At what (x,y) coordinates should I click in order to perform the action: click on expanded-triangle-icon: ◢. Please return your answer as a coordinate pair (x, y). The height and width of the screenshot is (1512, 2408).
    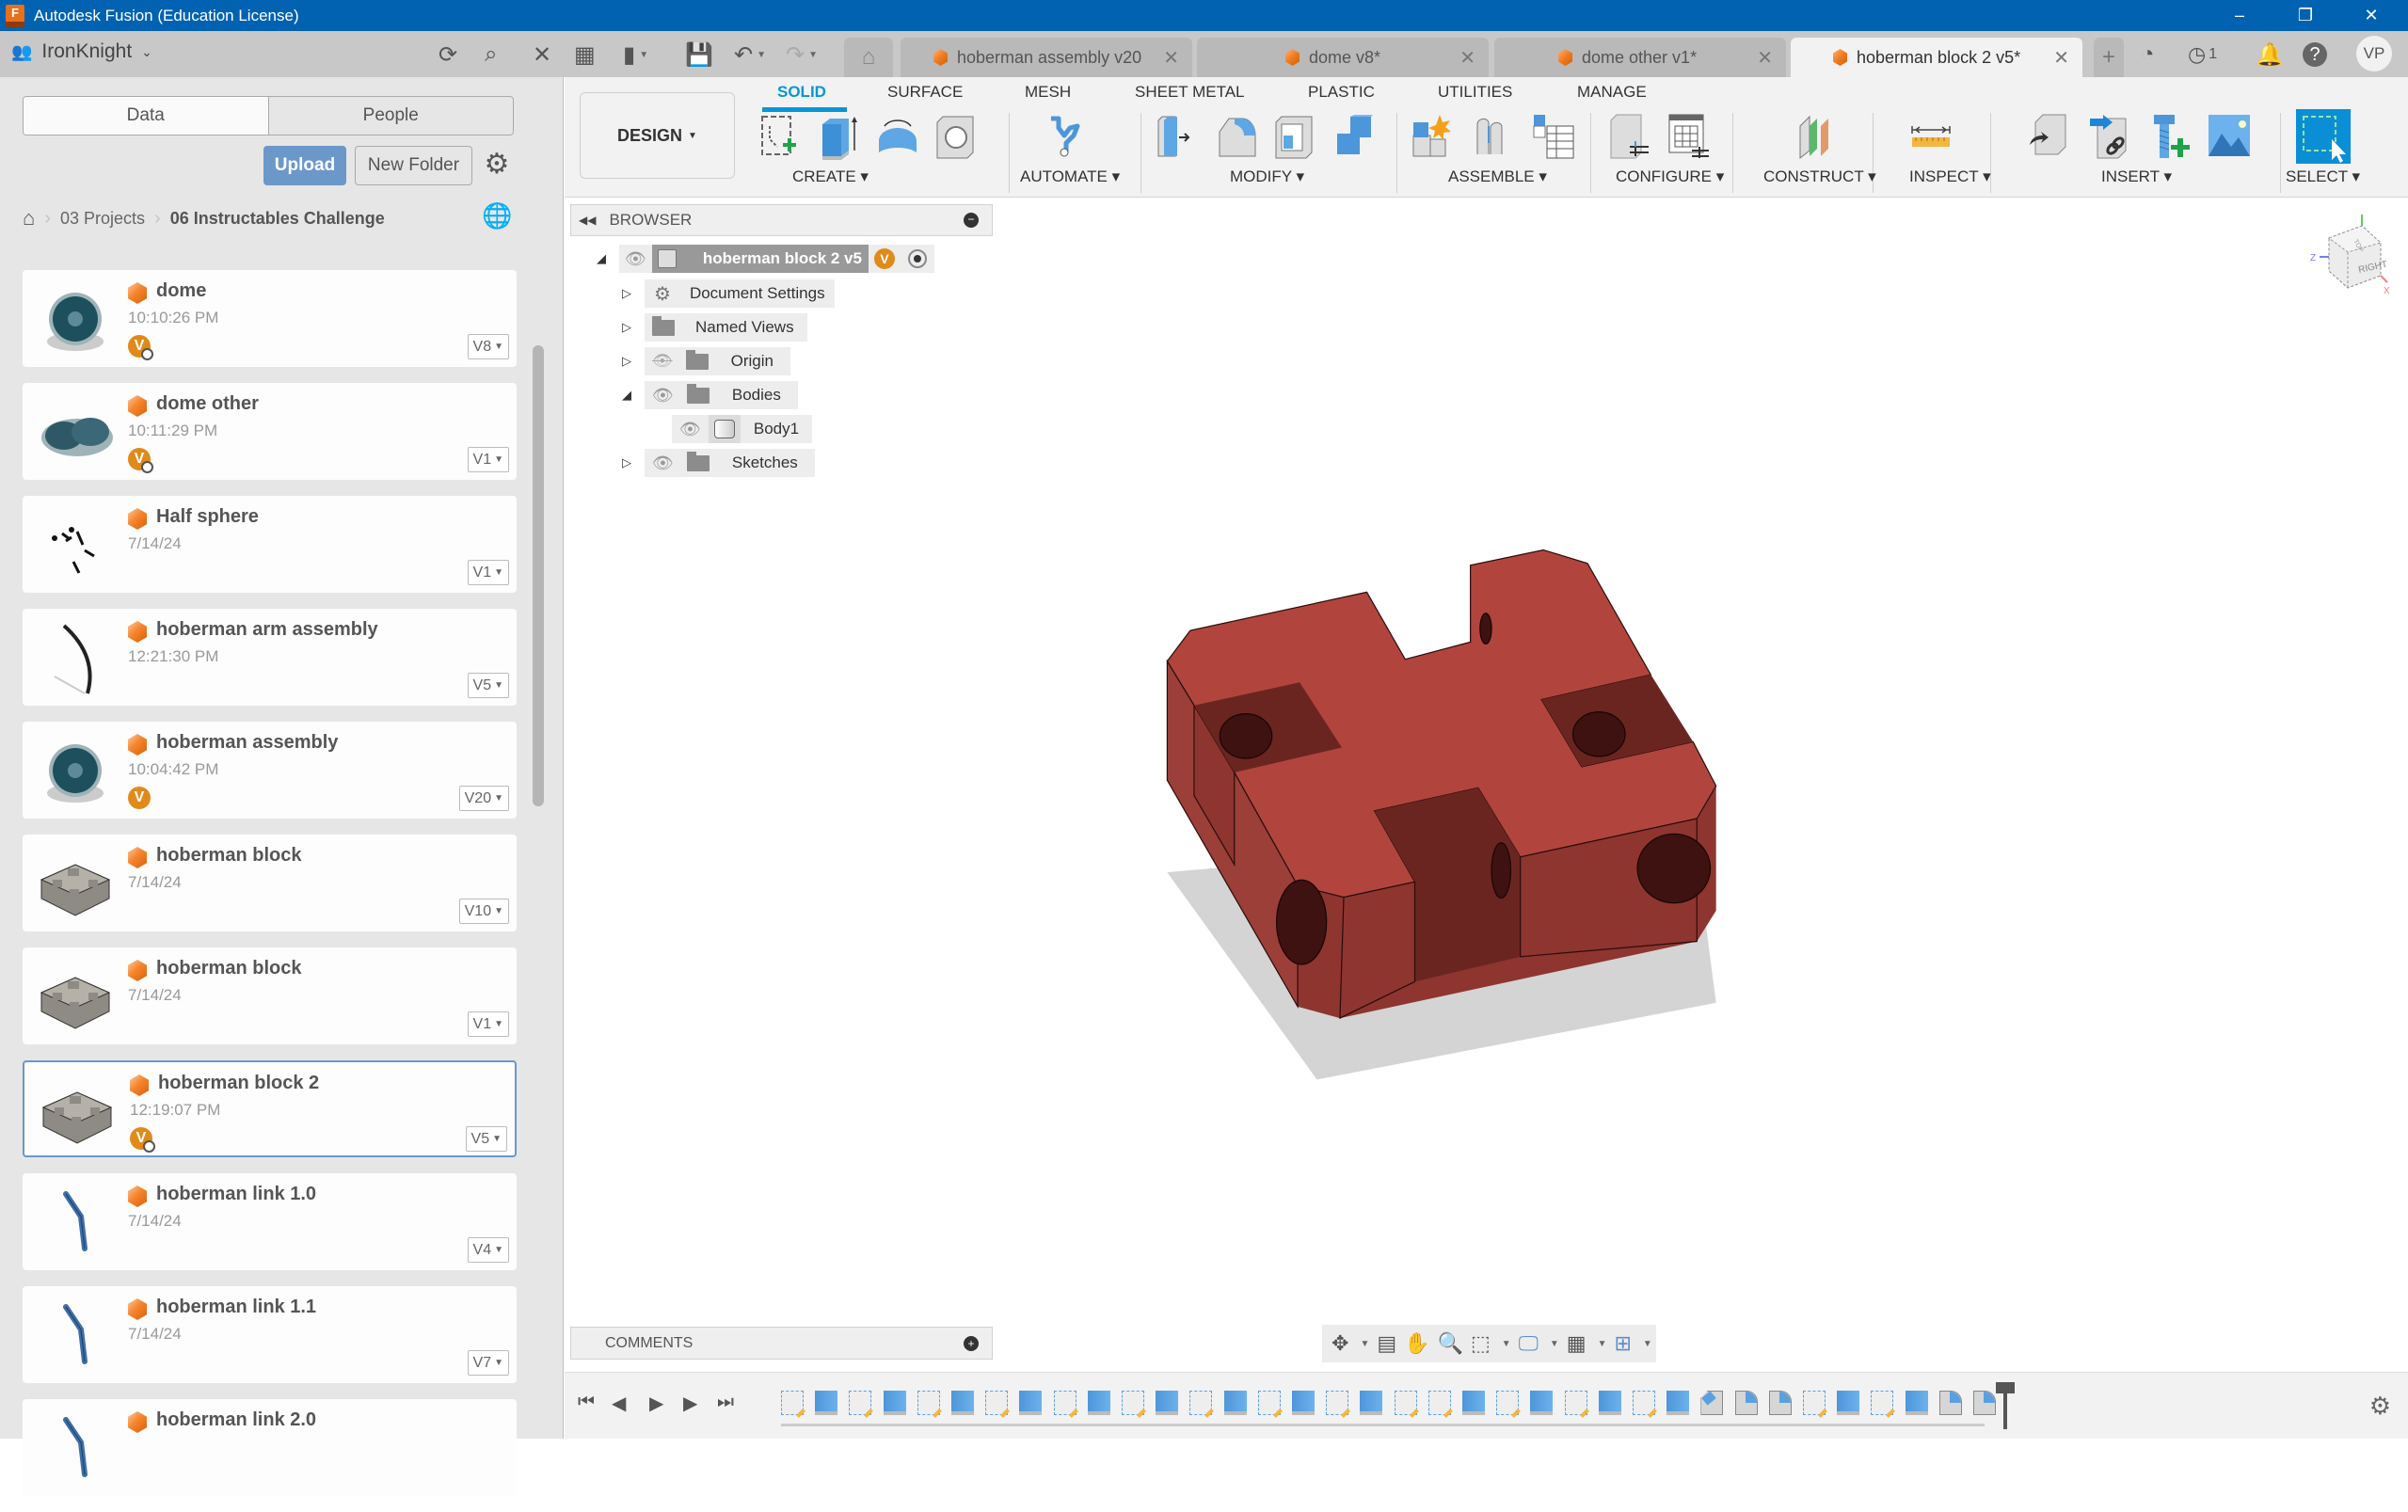
    Looking at the image, I should click on (601, 258).